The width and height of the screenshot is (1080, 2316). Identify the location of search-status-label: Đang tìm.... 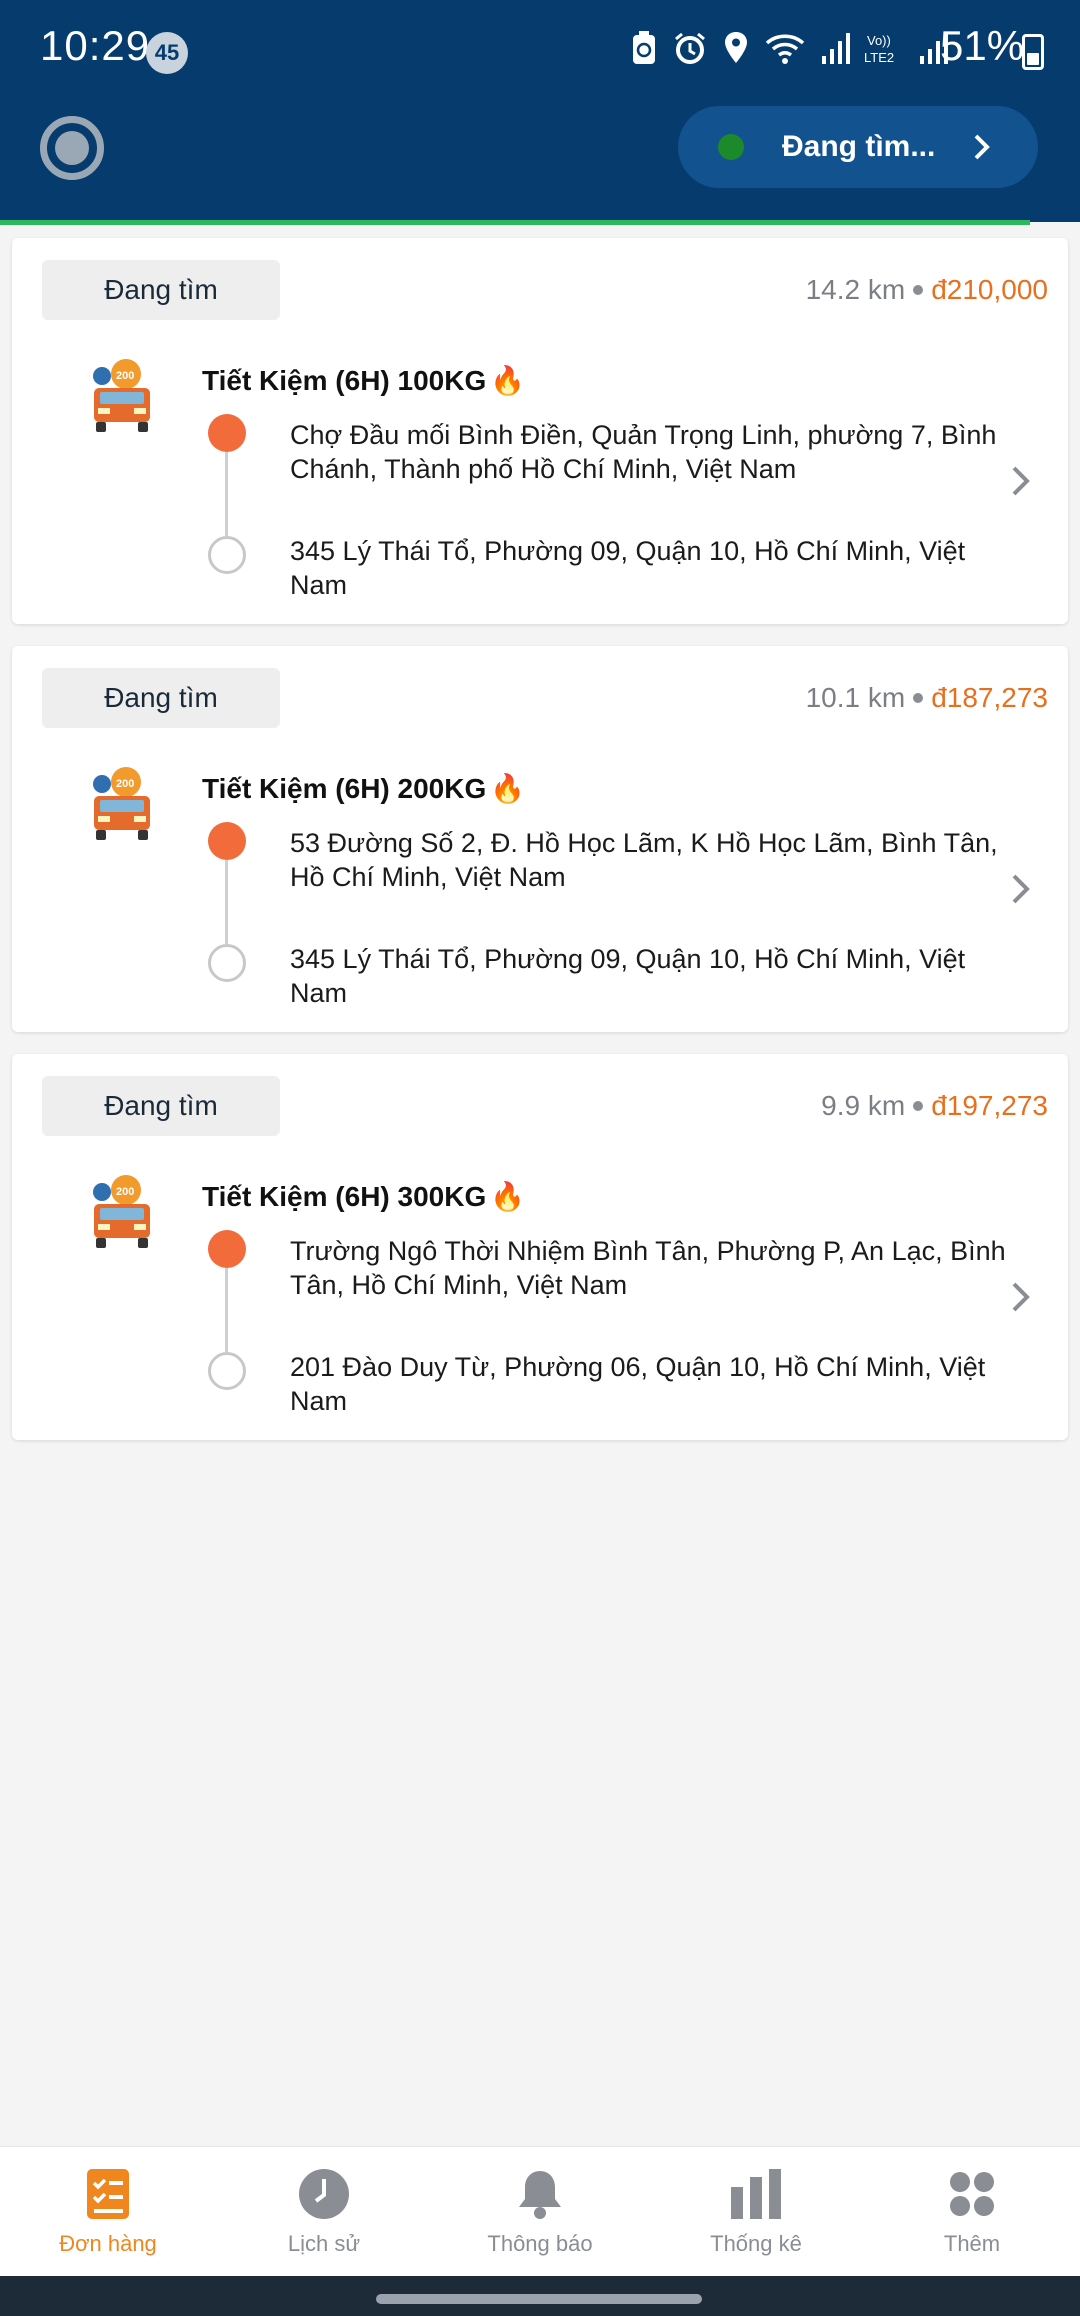
(859, 146).